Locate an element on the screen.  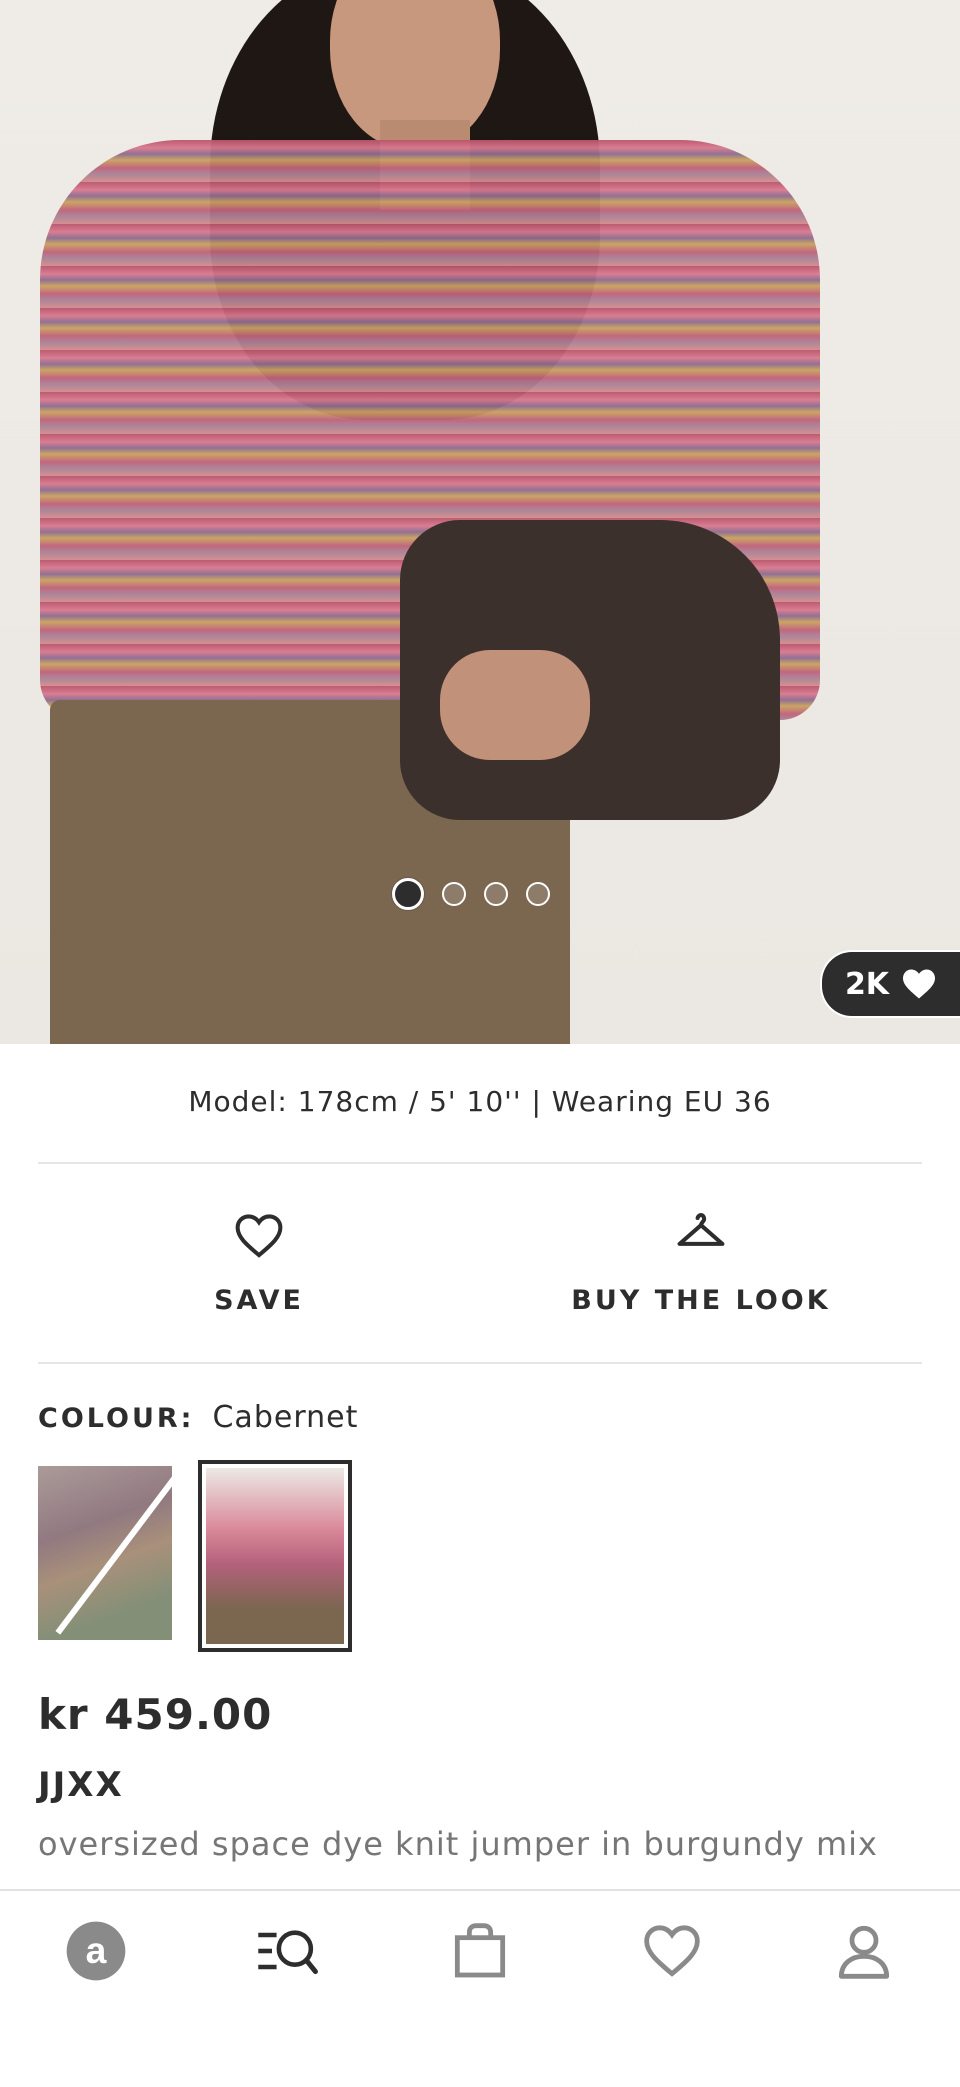
product-brand: JJXX is located at coordinates (81, 1785).